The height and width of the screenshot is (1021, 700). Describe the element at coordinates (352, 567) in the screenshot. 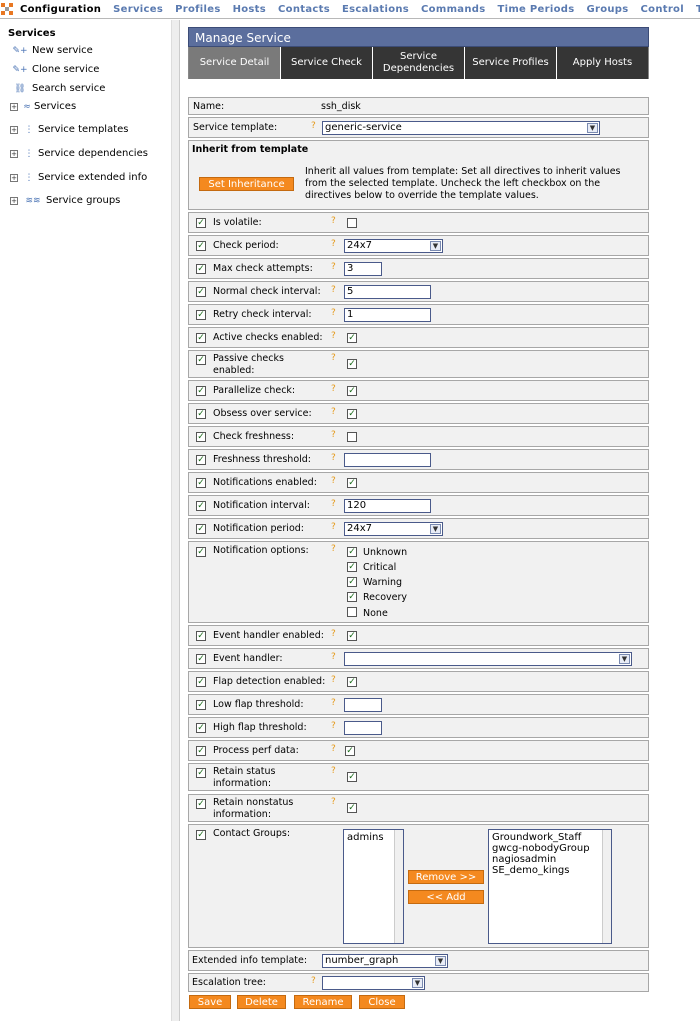

I see `option-critical-checkbox: ✓` at that location.